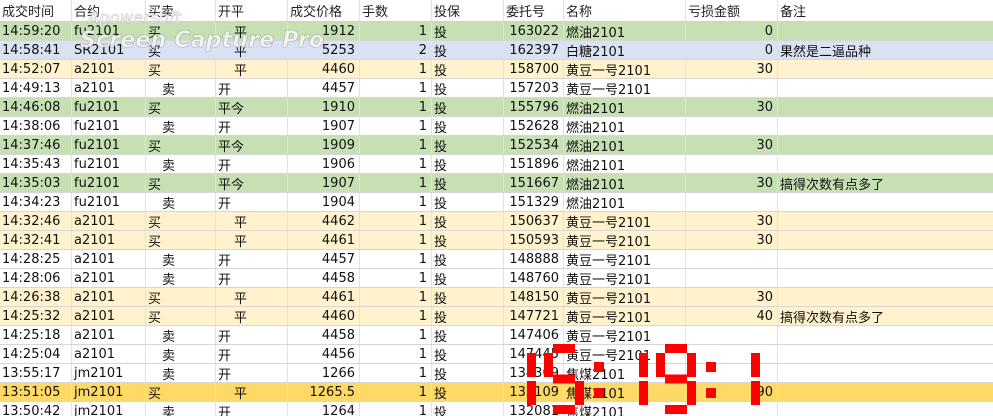 Image resolution: width=993 pixels, height=416 pixels. What do you see at coordinates (534, 50) in the screenshot?
I see `cell-order: 162397` at bounding box center [534, 50].